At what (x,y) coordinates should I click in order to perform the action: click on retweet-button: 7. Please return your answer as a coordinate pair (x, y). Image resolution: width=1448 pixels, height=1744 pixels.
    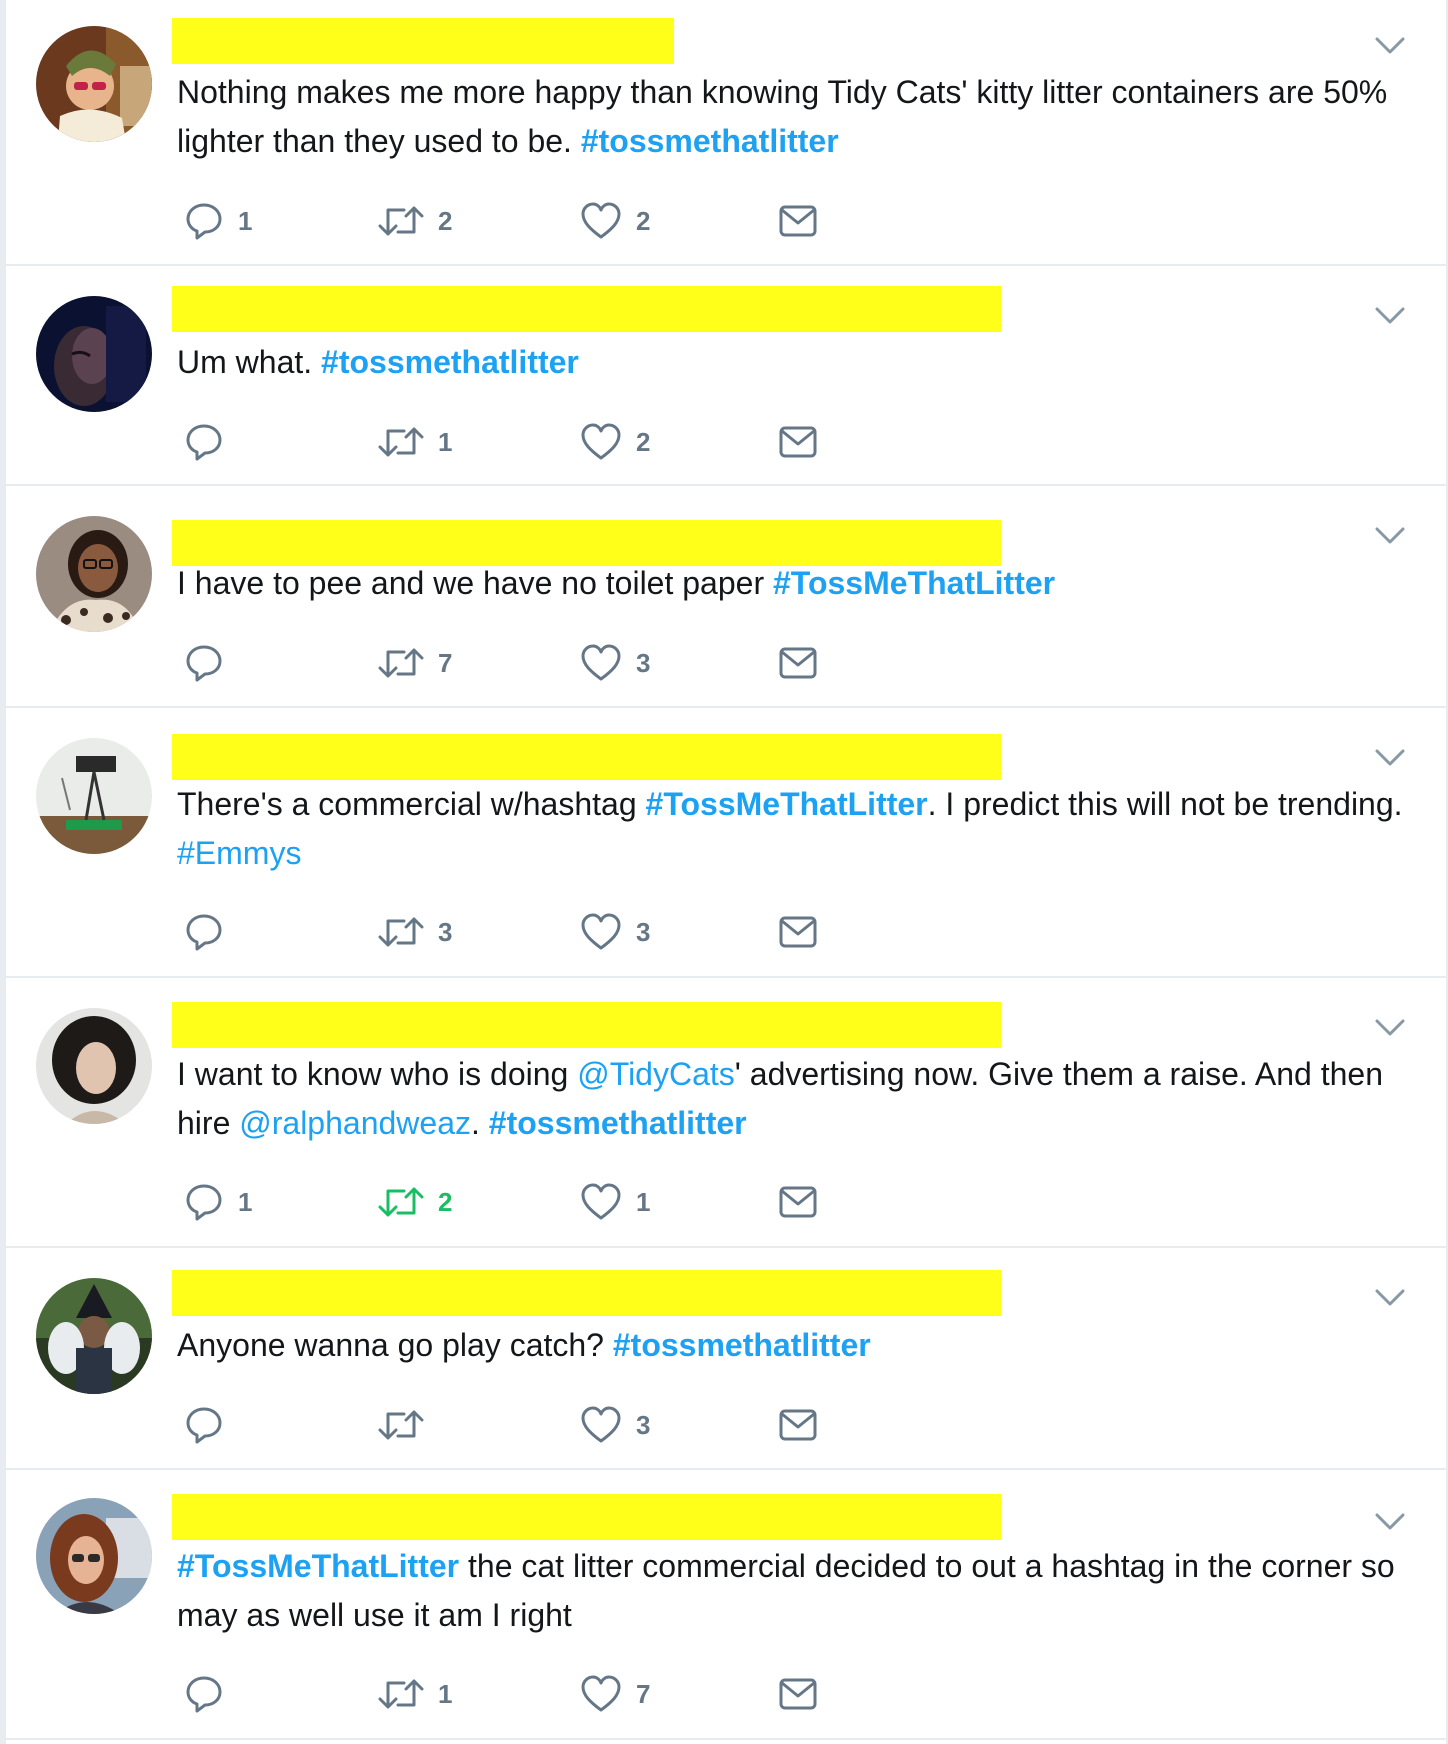
    Looking at the image, I should click on (415, 663).